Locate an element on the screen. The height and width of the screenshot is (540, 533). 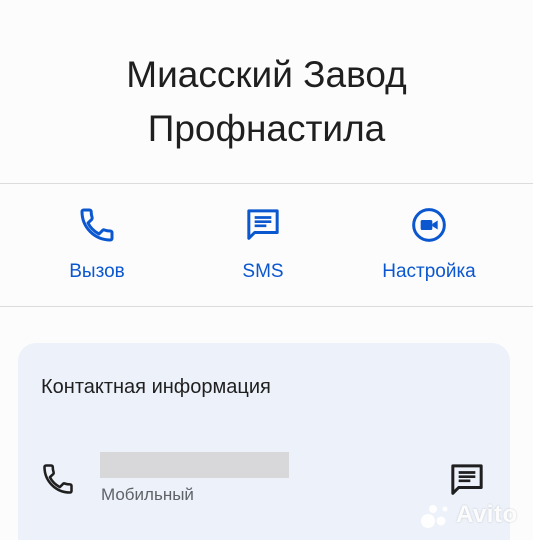
phone-type-label: Мобильный is located at coordinates (147, 494).